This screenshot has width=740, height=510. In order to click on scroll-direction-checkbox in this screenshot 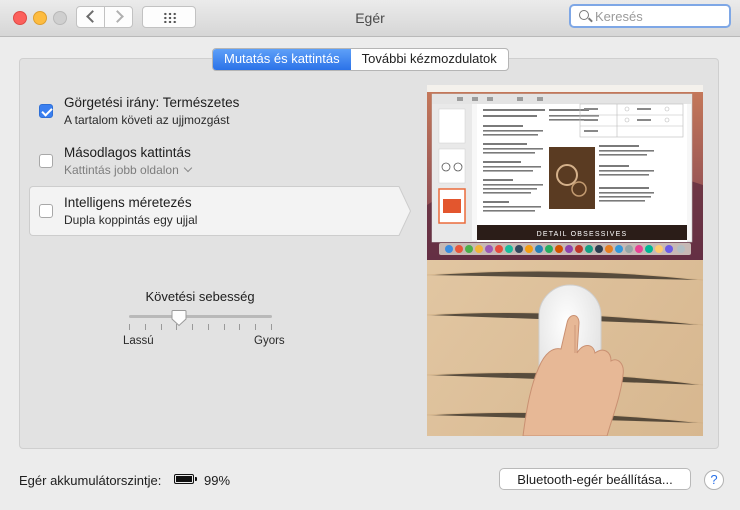, I will do `click(46, 111)`.